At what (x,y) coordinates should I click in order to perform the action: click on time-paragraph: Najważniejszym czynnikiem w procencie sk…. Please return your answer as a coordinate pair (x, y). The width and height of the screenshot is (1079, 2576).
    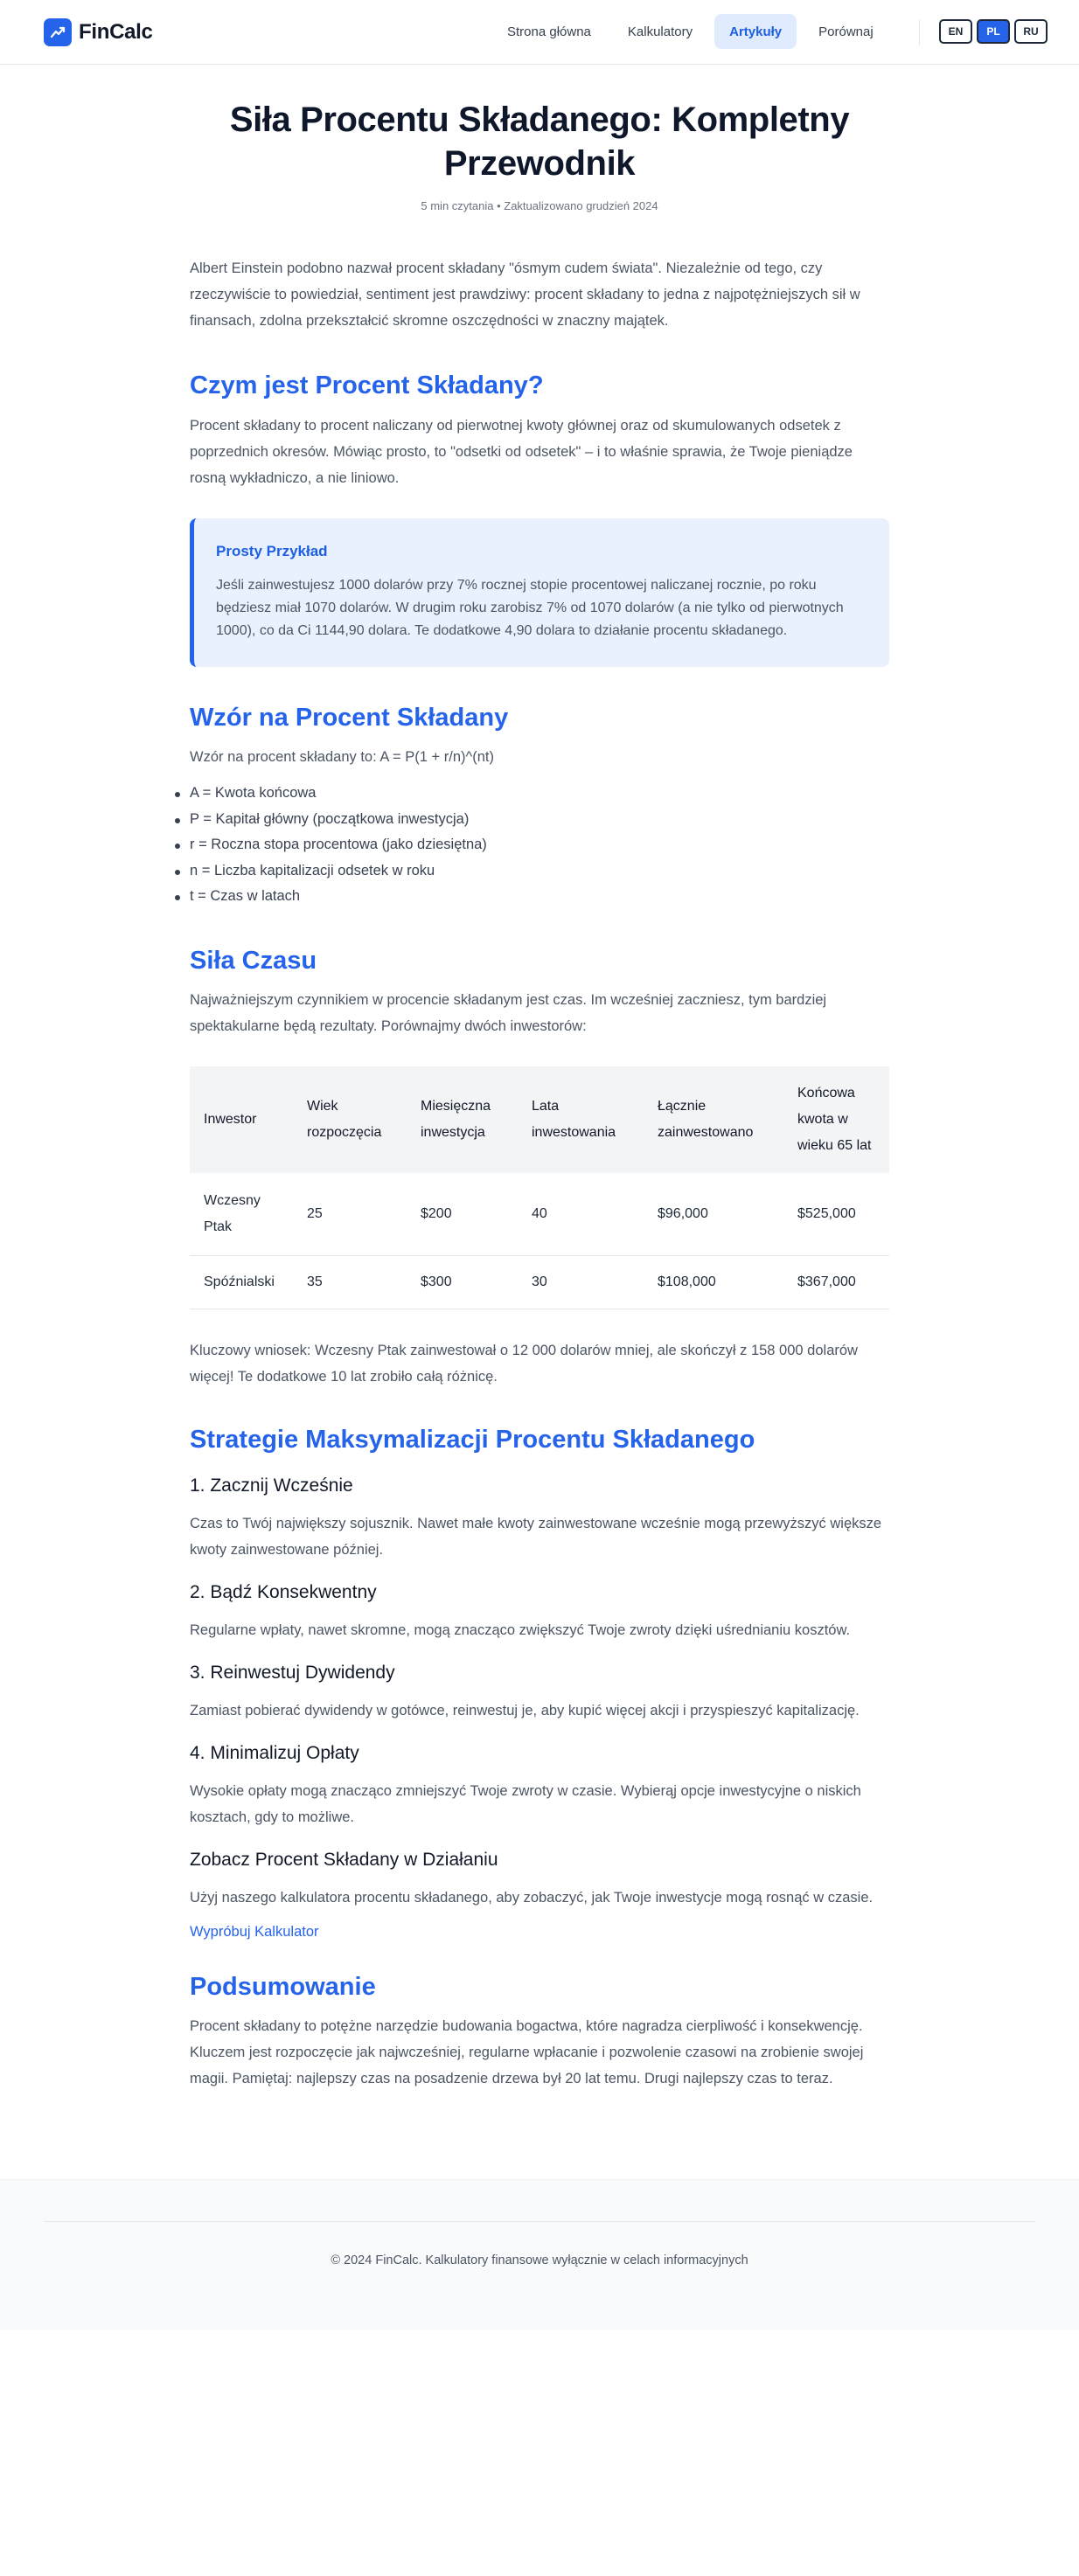
    Looking at the image, I should click on (508, 1012).